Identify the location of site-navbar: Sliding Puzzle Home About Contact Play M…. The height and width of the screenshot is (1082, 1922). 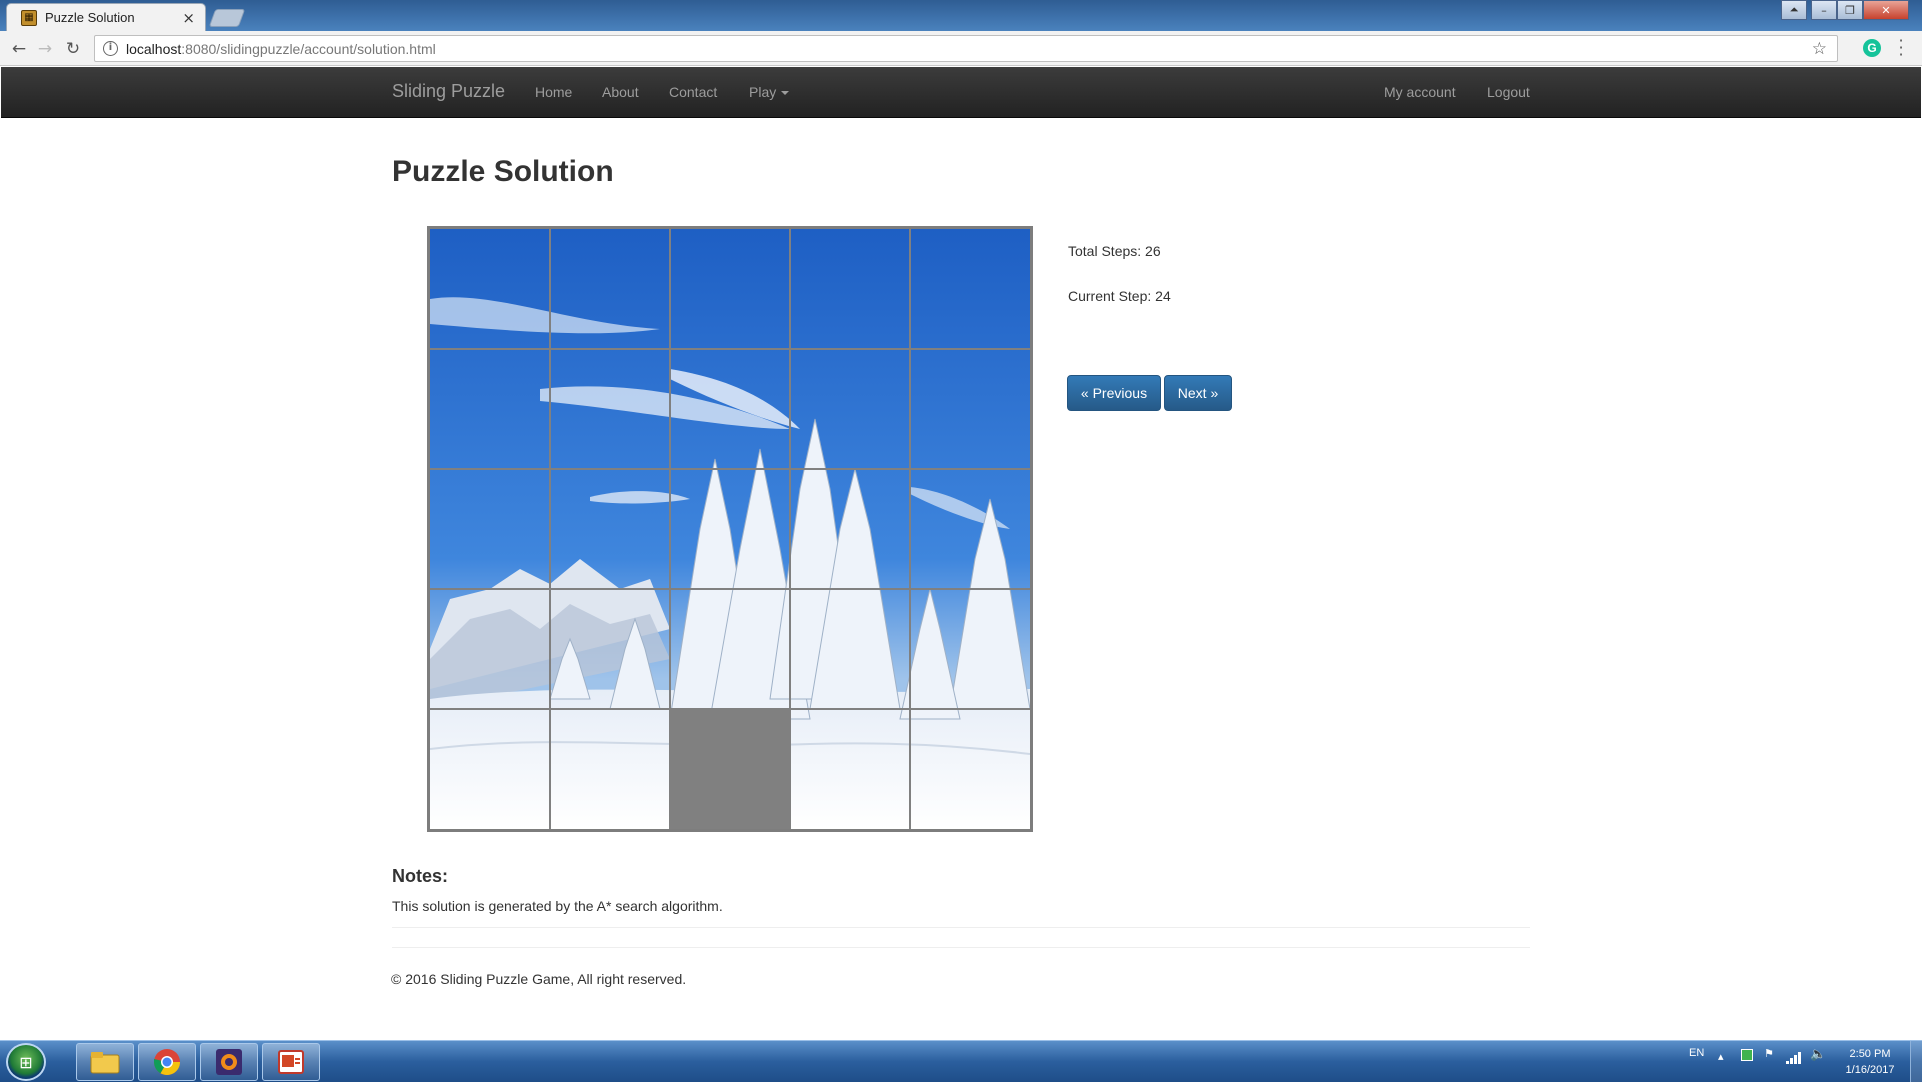
(961, 92).